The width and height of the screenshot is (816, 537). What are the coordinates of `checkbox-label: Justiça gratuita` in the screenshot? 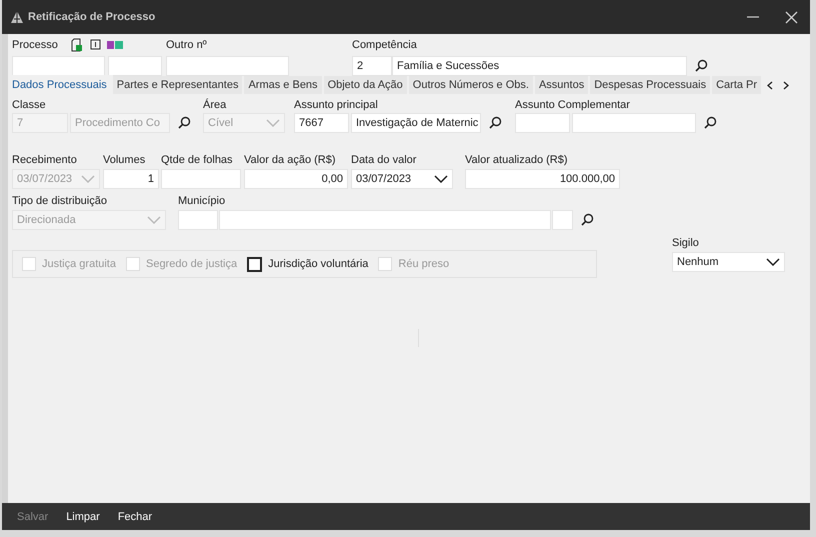 It's located at (79, 264).